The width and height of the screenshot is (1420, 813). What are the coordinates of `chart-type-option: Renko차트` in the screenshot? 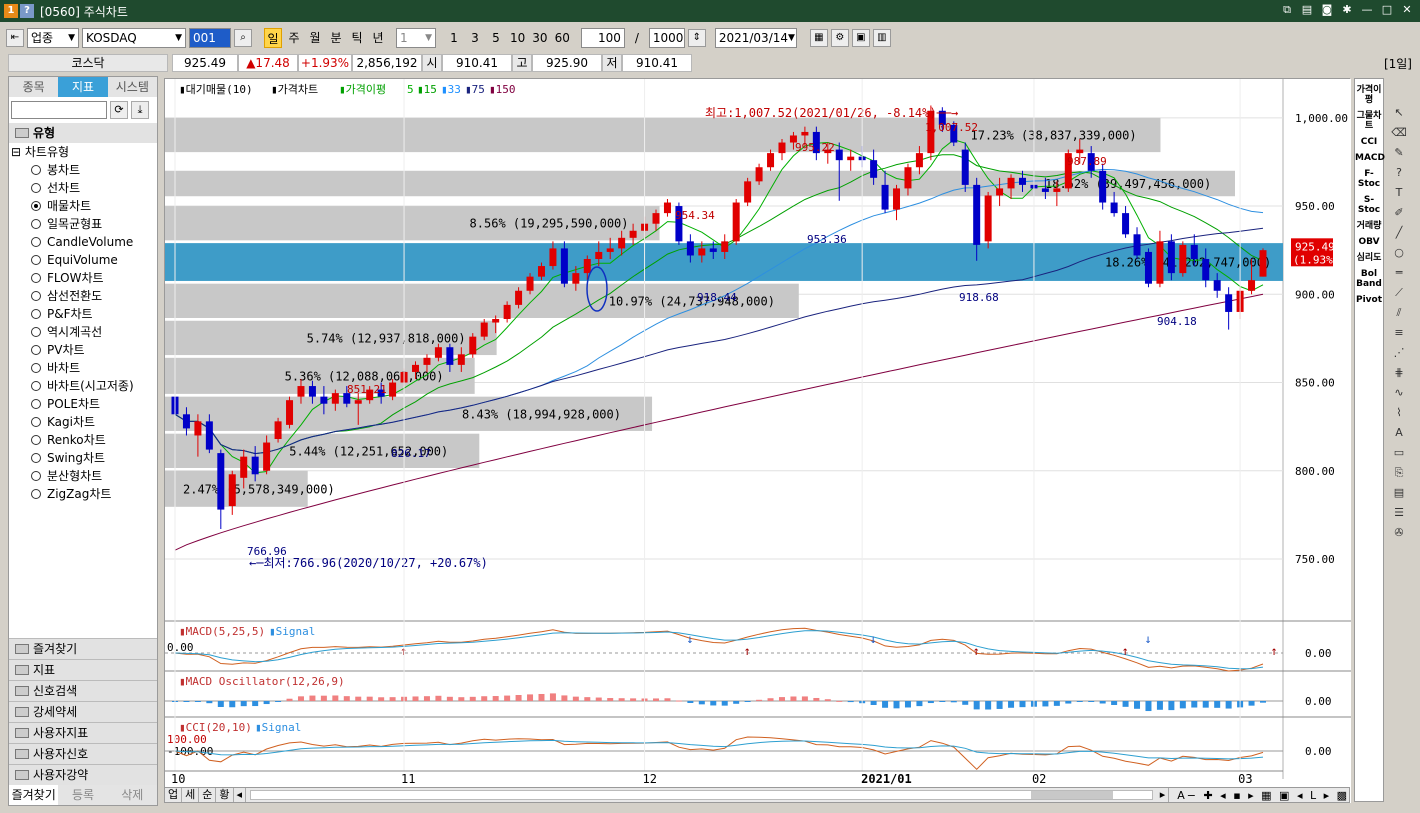 It's located at (83, 440).